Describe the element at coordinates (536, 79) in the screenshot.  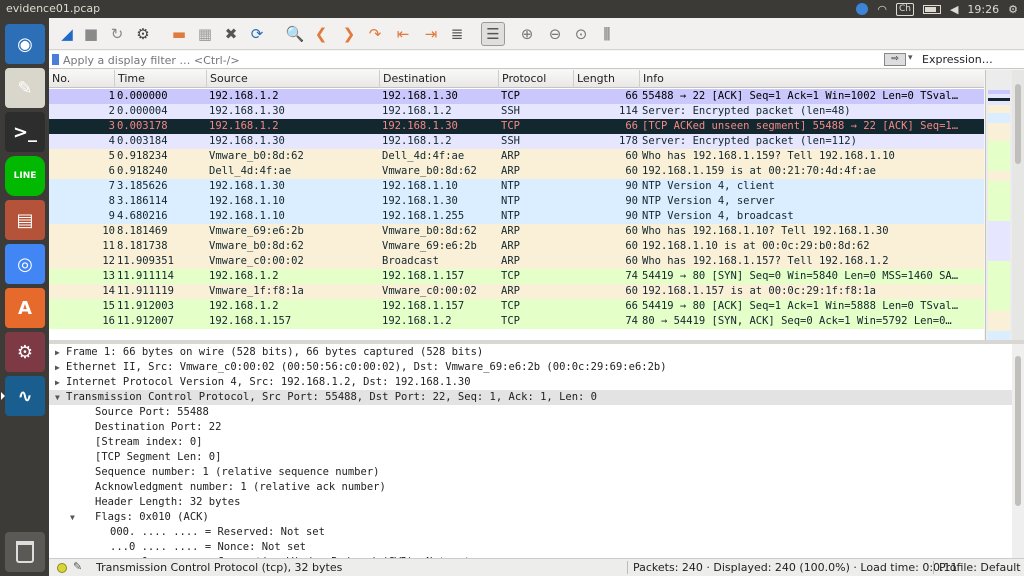
I see `column-protocol: Protocol` at that location.